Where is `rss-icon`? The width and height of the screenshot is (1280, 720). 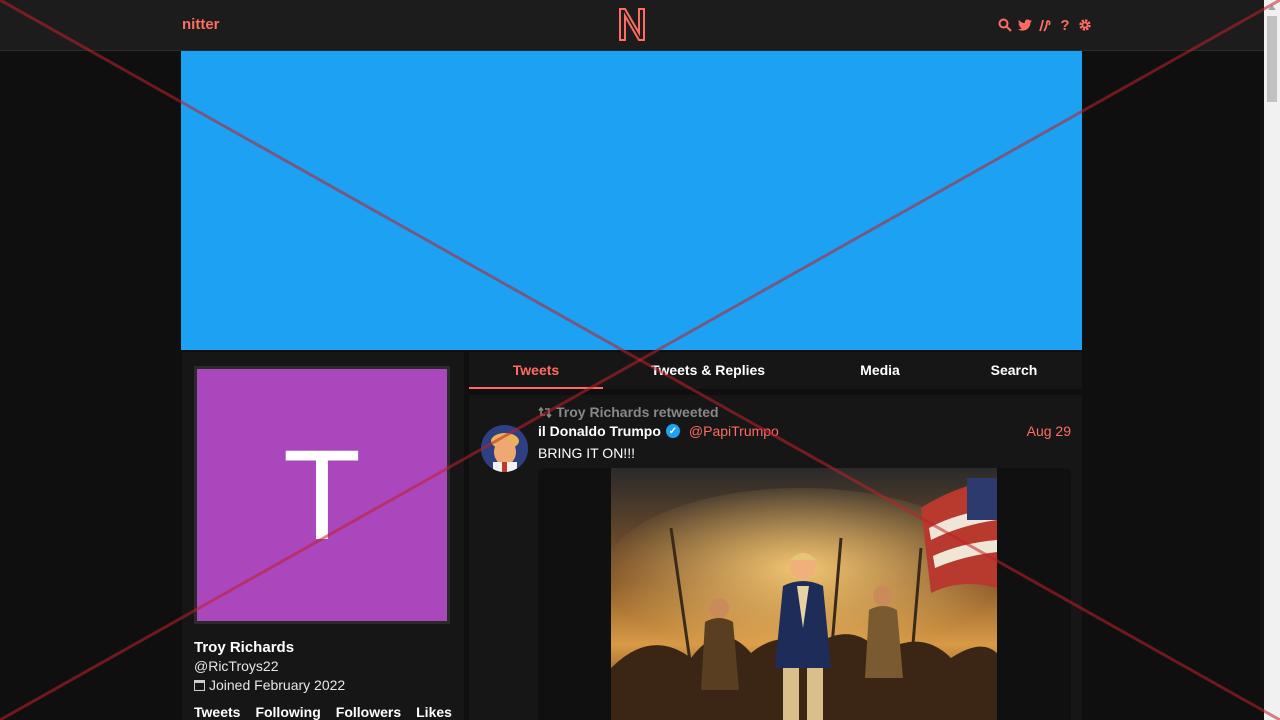
rss-icon is located at coordinates (1045, 25).